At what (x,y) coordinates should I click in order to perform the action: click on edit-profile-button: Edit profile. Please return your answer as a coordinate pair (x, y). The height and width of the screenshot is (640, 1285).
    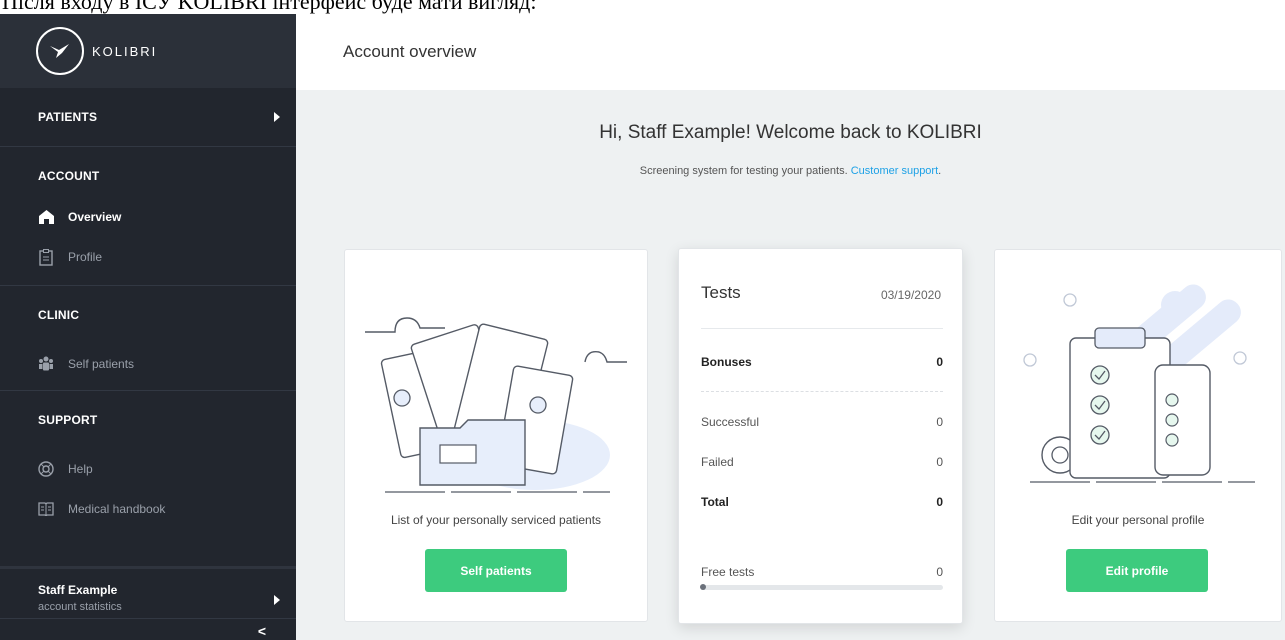
    Looking at the image, I should click on (1137, 570).